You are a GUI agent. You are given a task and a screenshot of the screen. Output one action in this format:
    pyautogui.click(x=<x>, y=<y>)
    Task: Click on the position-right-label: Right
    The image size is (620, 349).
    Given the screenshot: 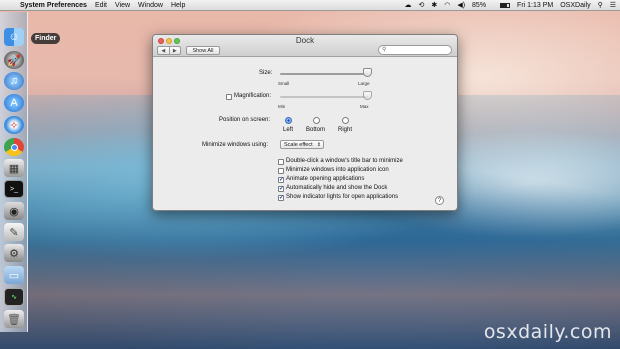 What is the action you would take?
    pyautogui.click(x=345, y=130)
    